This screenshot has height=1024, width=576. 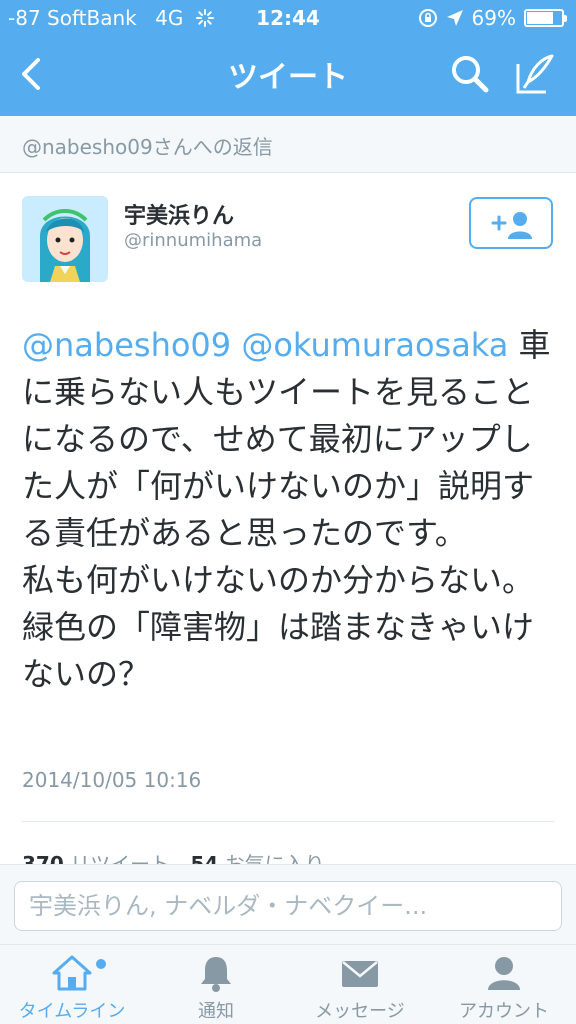 I want to click on reply-input, so click(x=288, y=906).